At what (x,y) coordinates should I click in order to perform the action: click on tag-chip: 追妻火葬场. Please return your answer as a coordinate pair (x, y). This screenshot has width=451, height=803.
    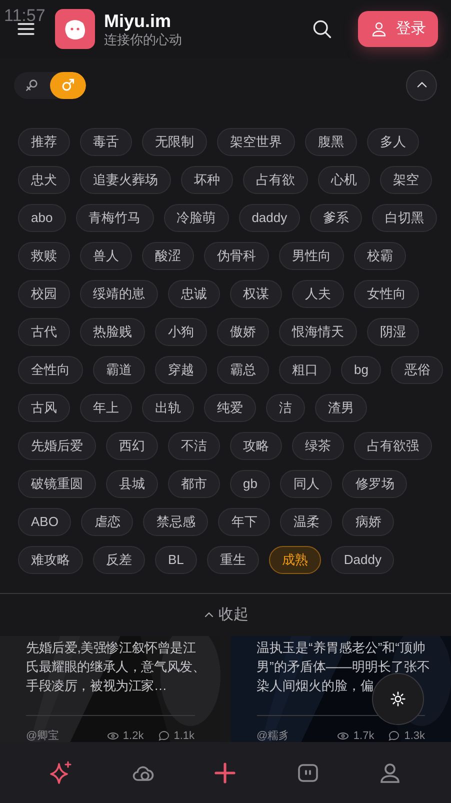
    Looking at the image, I should click on (125, 180).